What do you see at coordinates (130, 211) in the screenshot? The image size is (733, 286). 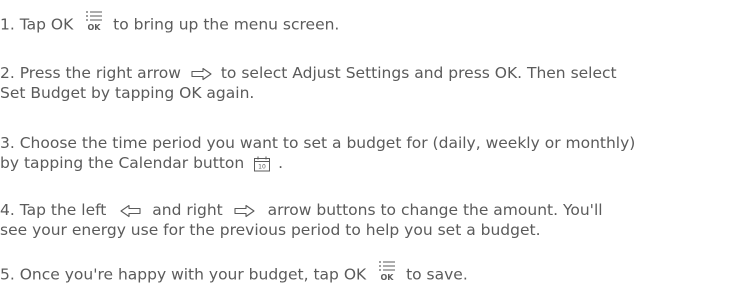 I see `left-arrow-icon` at bounding box center [130, 211].